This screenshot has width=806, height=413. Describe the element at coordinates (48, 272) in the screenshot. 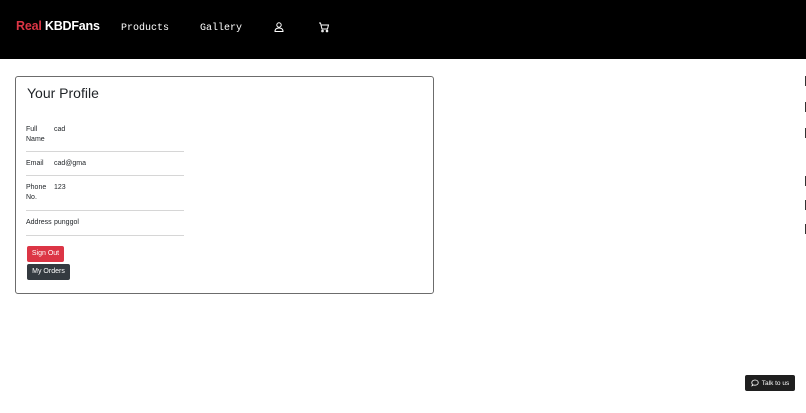

I see `my-orders-button: My Orders` at that location.